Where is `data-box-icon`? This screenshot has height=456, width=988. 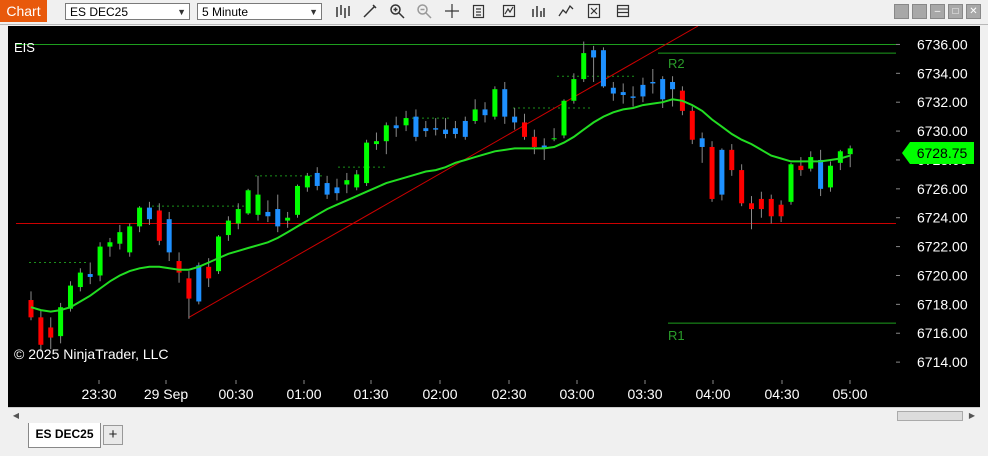
data-box-icon is located at coordinates (479, 12).